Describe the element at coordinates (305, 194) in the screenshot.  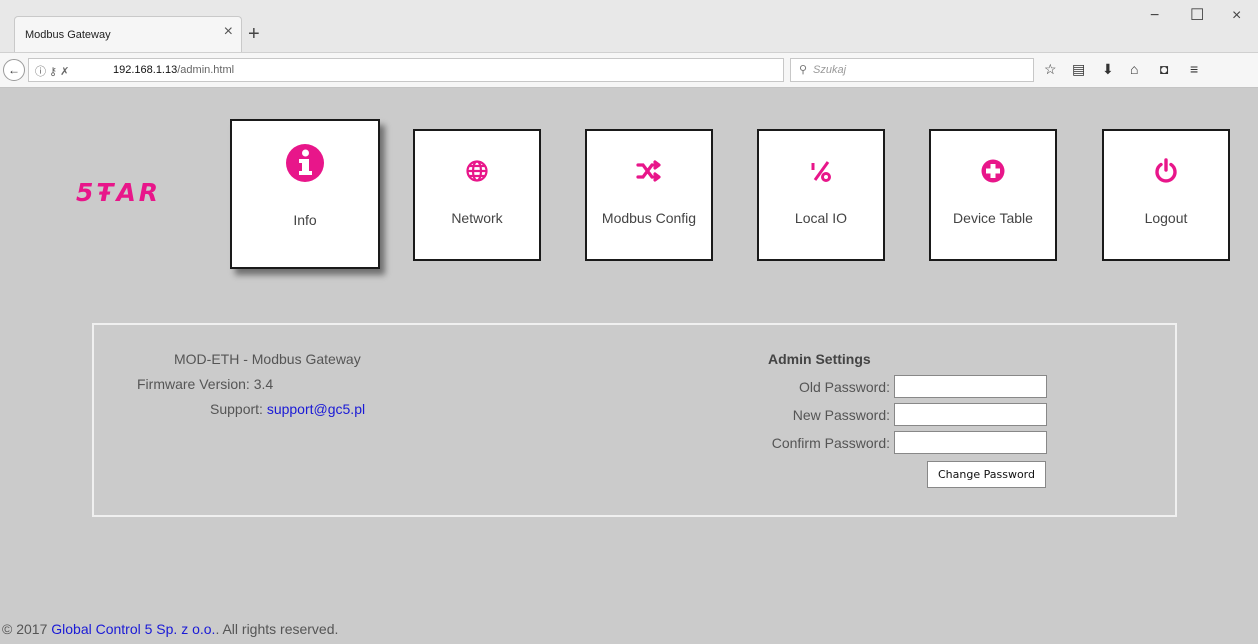
I see `nav-tile-info: Info` at that location.